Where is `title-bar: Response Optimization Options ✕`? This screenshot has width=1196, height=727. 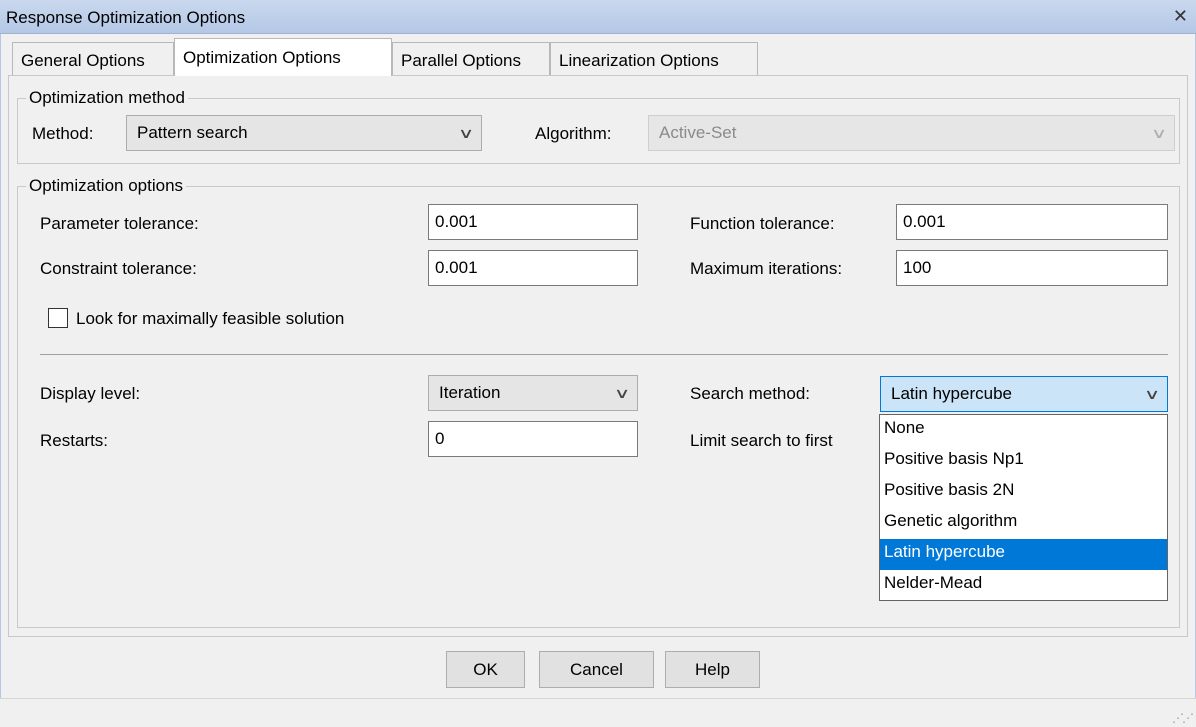
title-bar: Response Optimization Options ✕ is located at coordinates (598, 17).